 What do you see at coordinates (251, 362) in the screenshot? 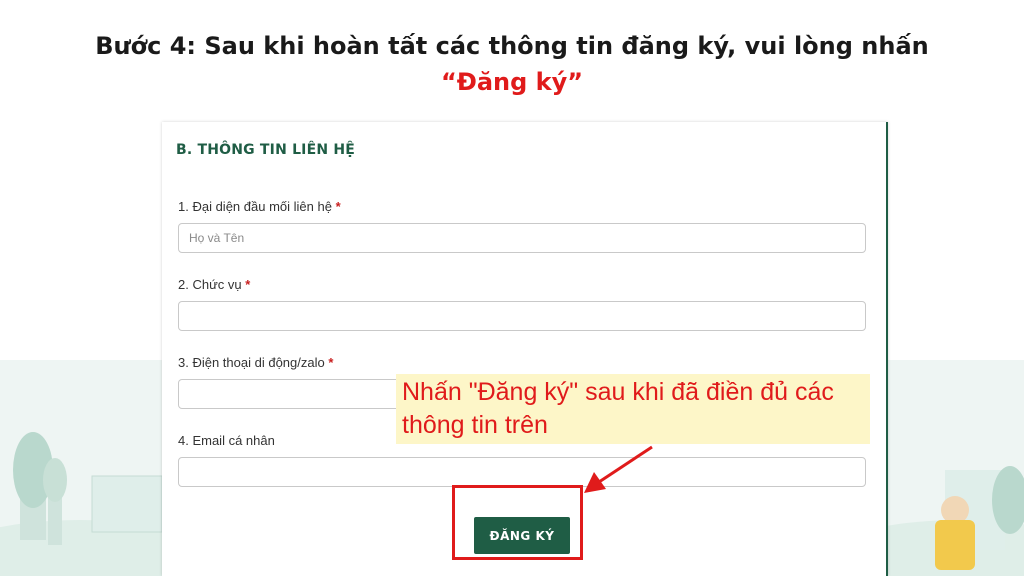
I see `field-label-text: 3. Điện thoại di động/zalo` at bounding box center [251, 362].